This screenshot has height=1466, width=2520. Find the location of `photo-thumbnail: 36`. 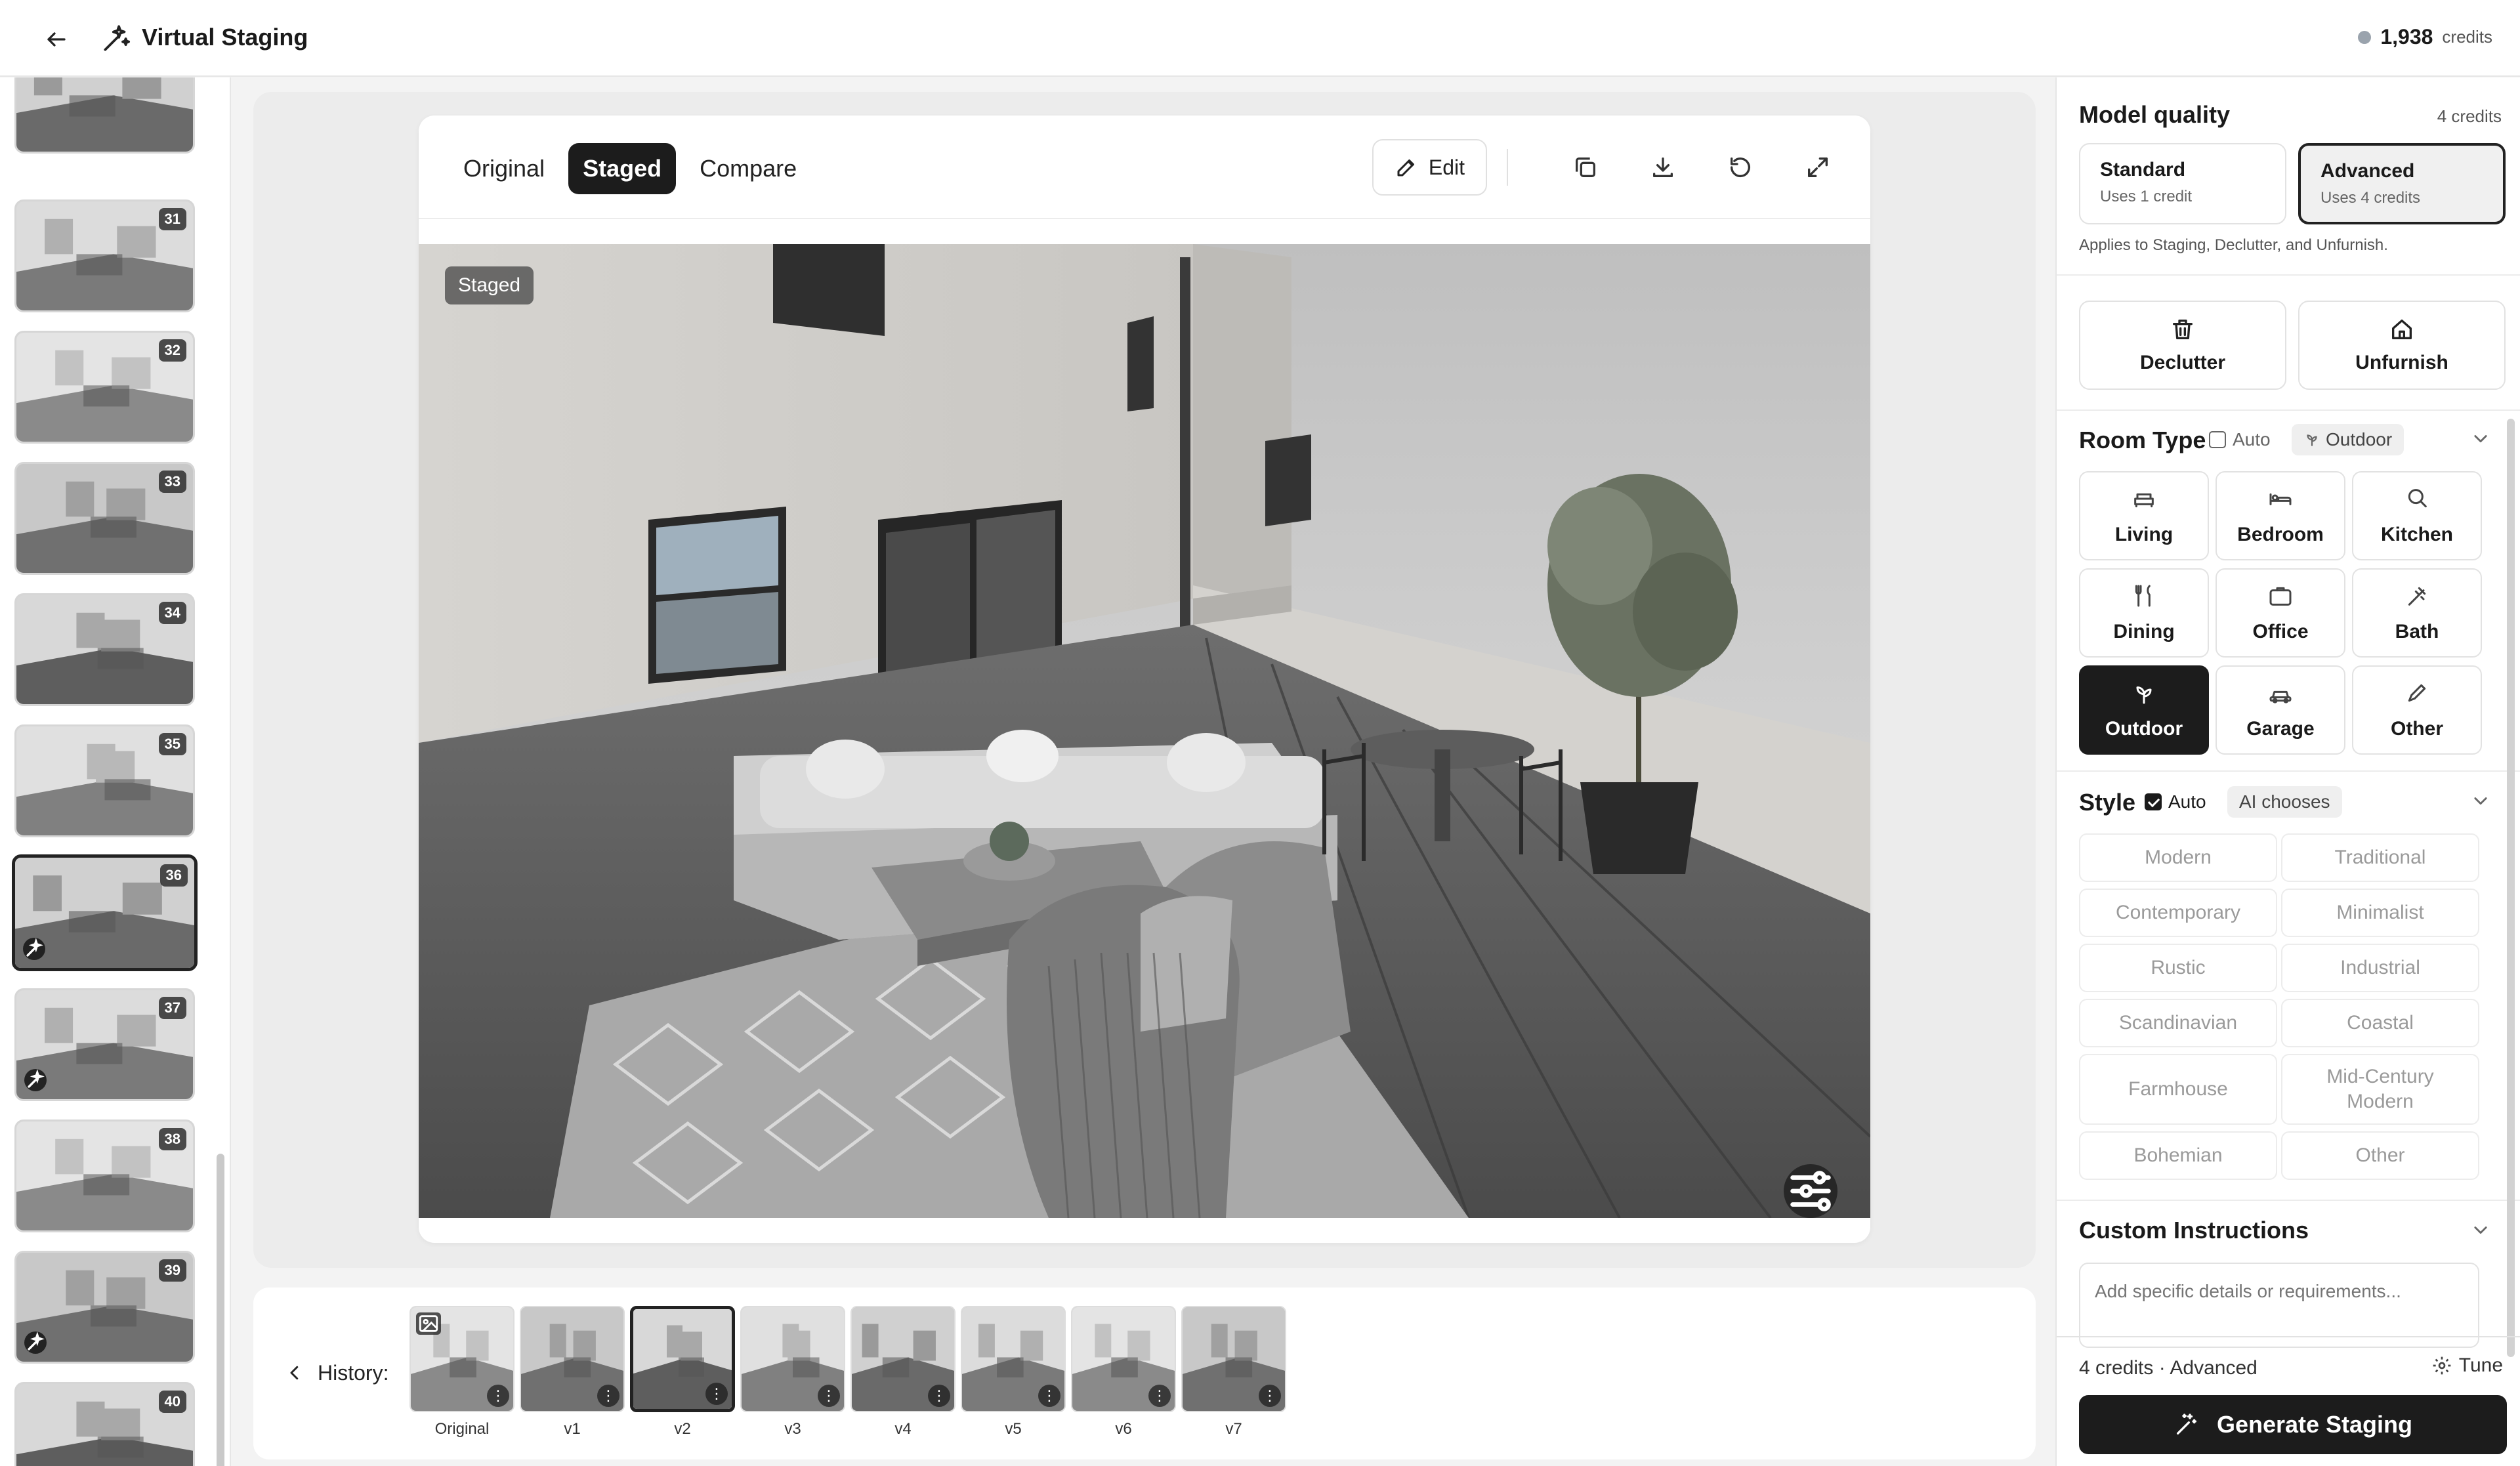

photo-thumbnail: 36 is located at coordinates (105, 912).